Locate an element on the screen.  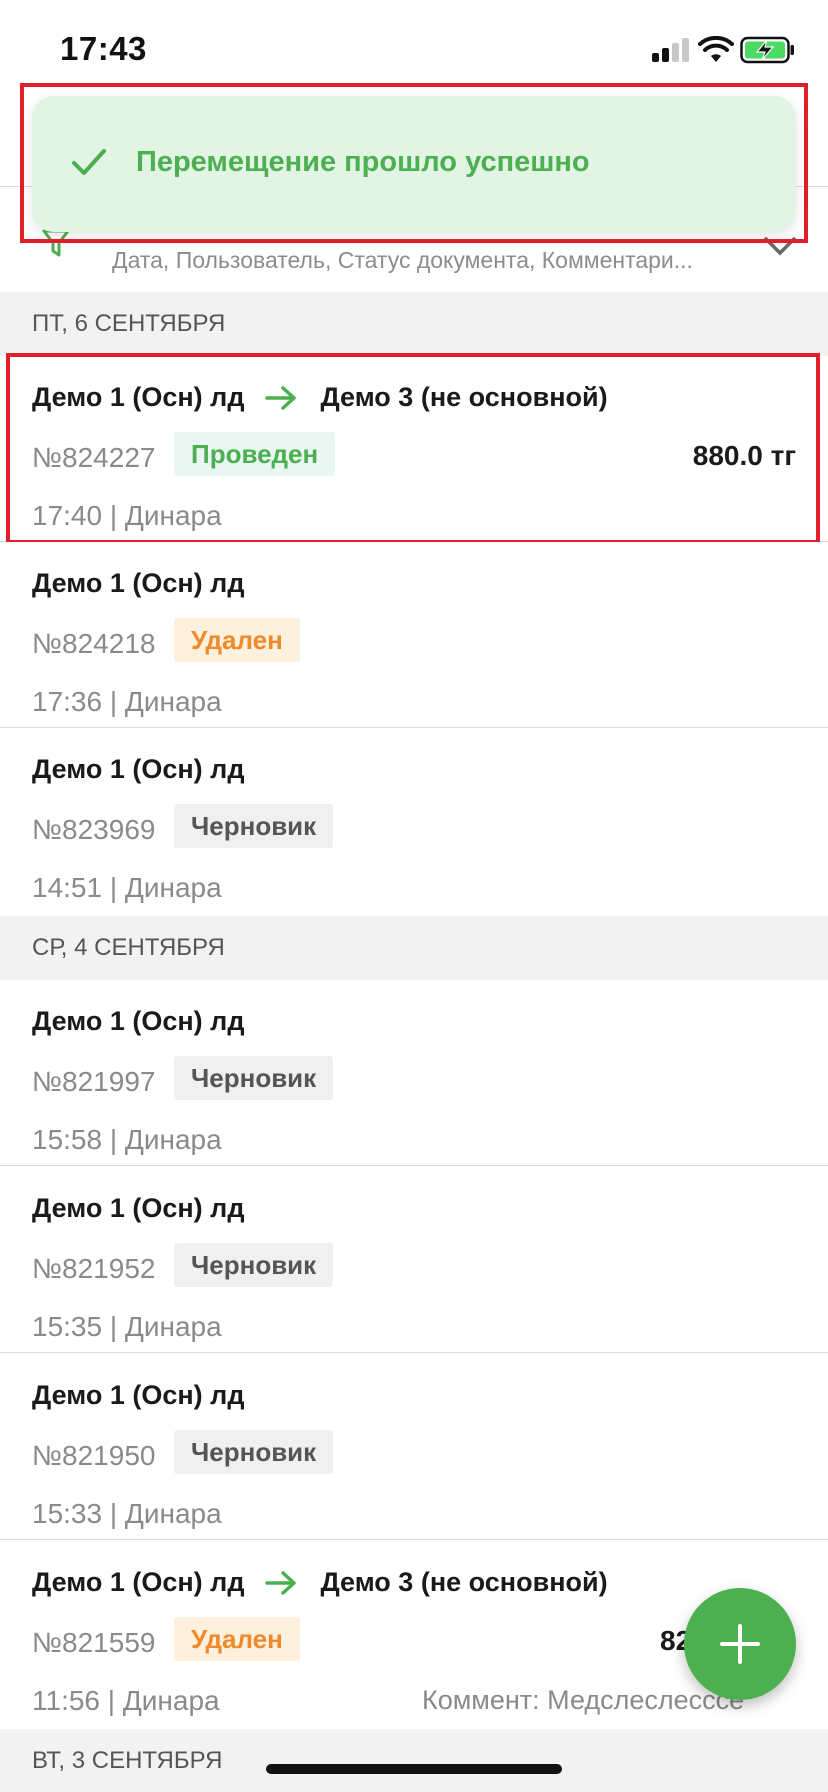
document-time-user: 15:35 | Динара is located at coordinates (127, 1326).